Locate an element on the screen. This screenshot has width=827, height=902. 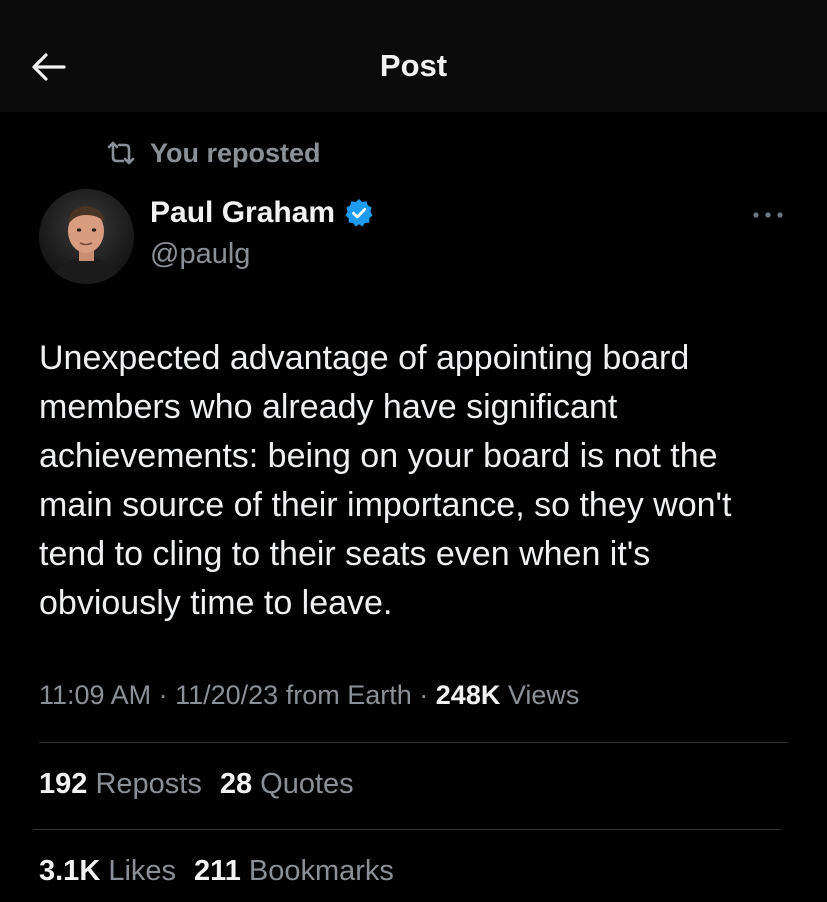
views-label: Views is located at coordinates (543, 695).